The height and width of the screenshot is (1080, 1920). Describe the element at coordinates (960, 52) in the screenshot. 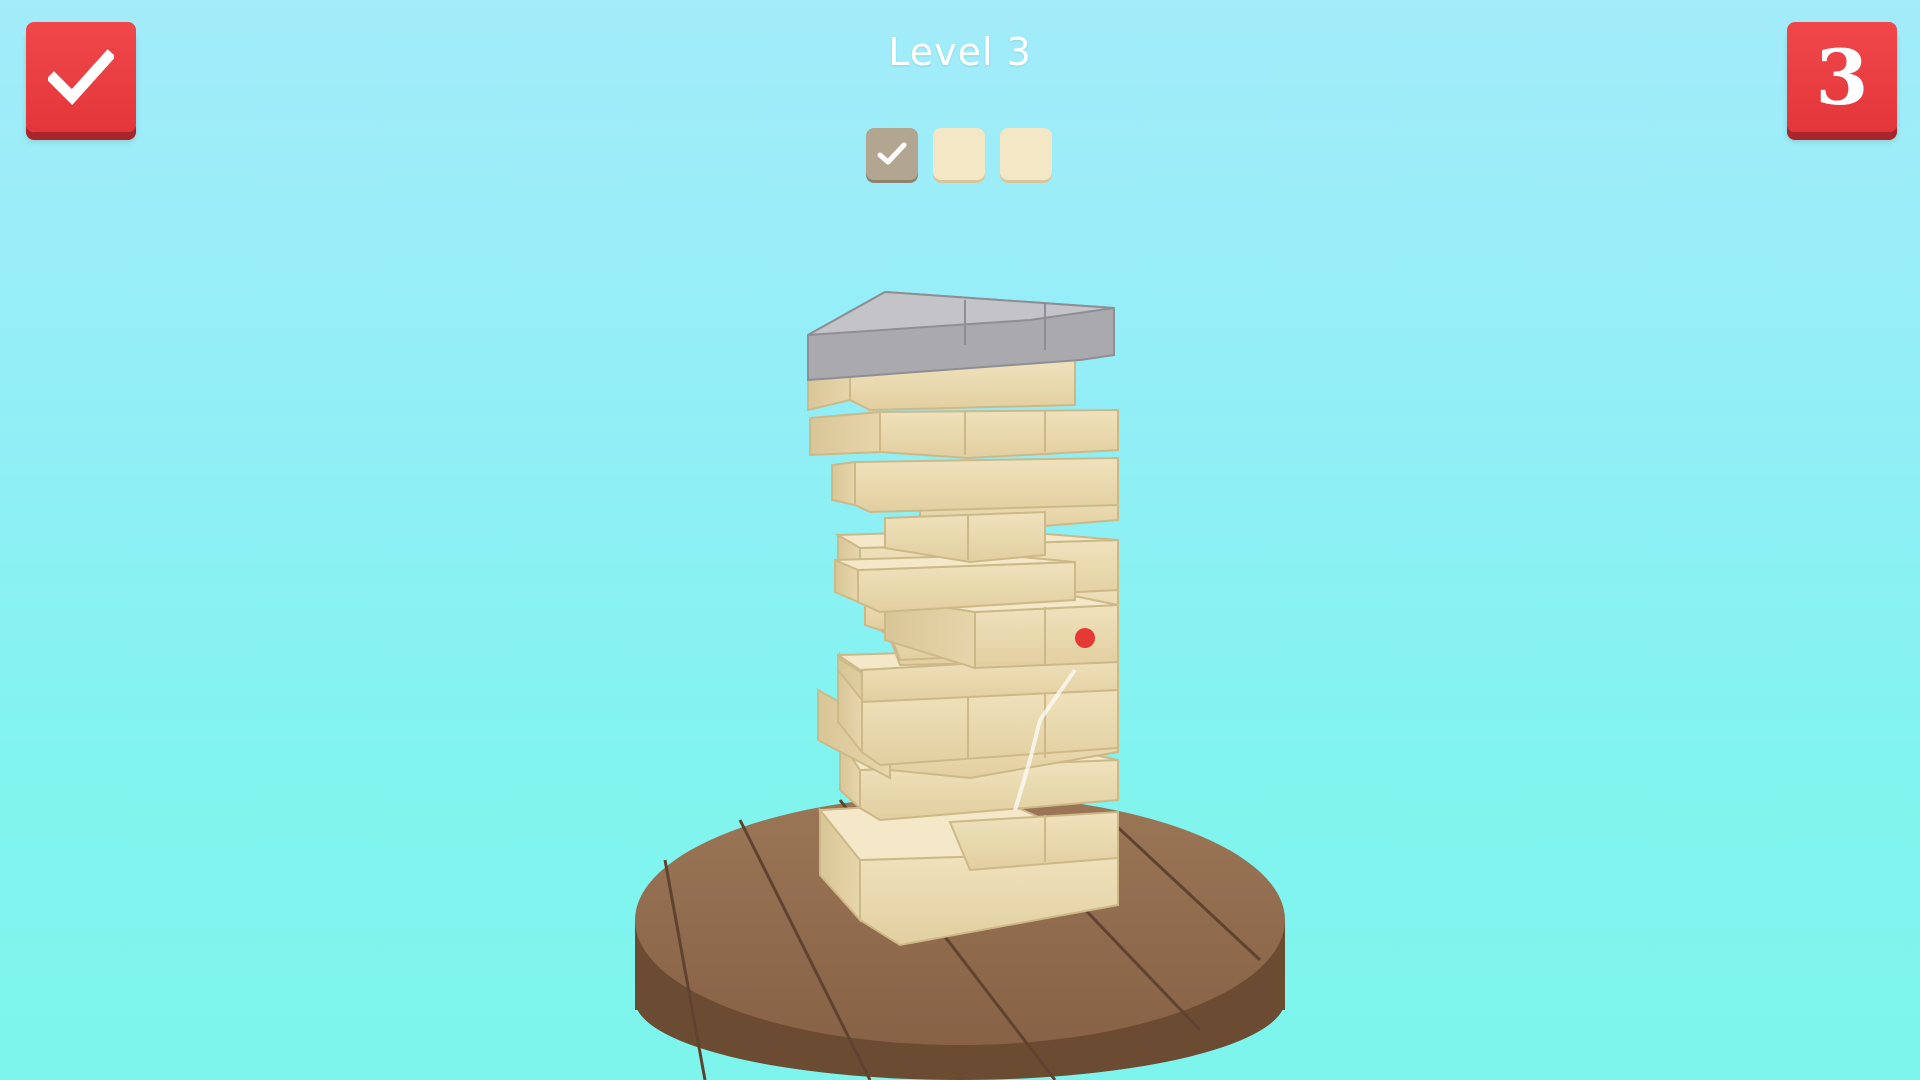

I see `level-title: Level 3` at that location.